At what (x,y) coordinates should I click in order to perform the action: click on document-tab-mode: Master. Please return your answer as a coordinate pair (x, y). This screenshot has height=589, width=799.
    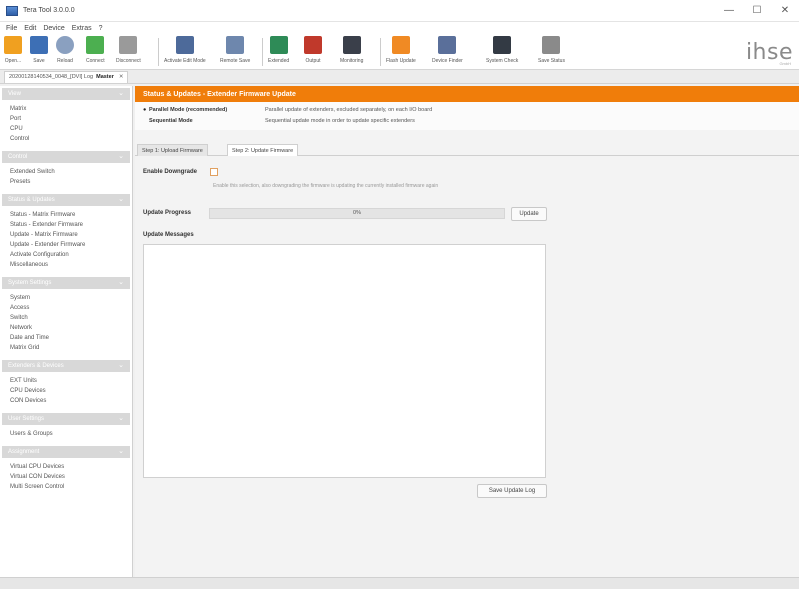
    Looking at the image, I should click on (105, 77).